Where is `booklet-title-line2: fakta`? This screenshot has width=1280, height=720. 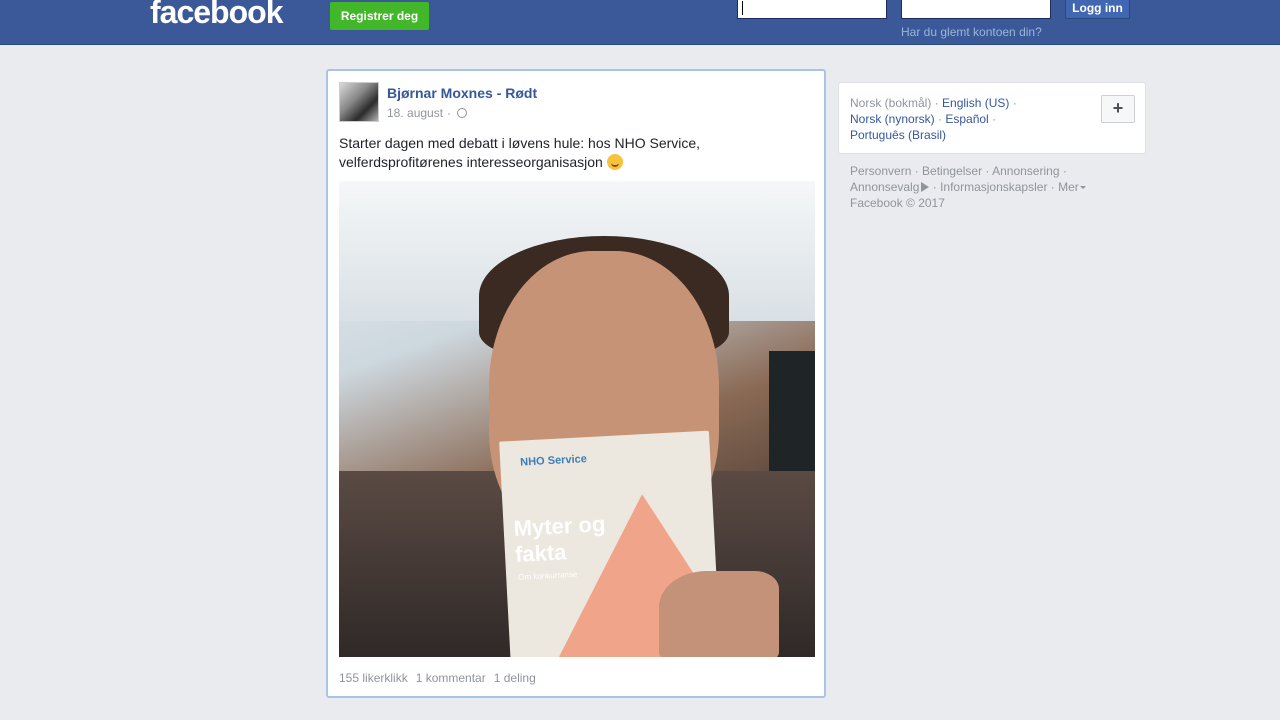 booklet-title-line2: fakta is located at coordinates (540, 553).